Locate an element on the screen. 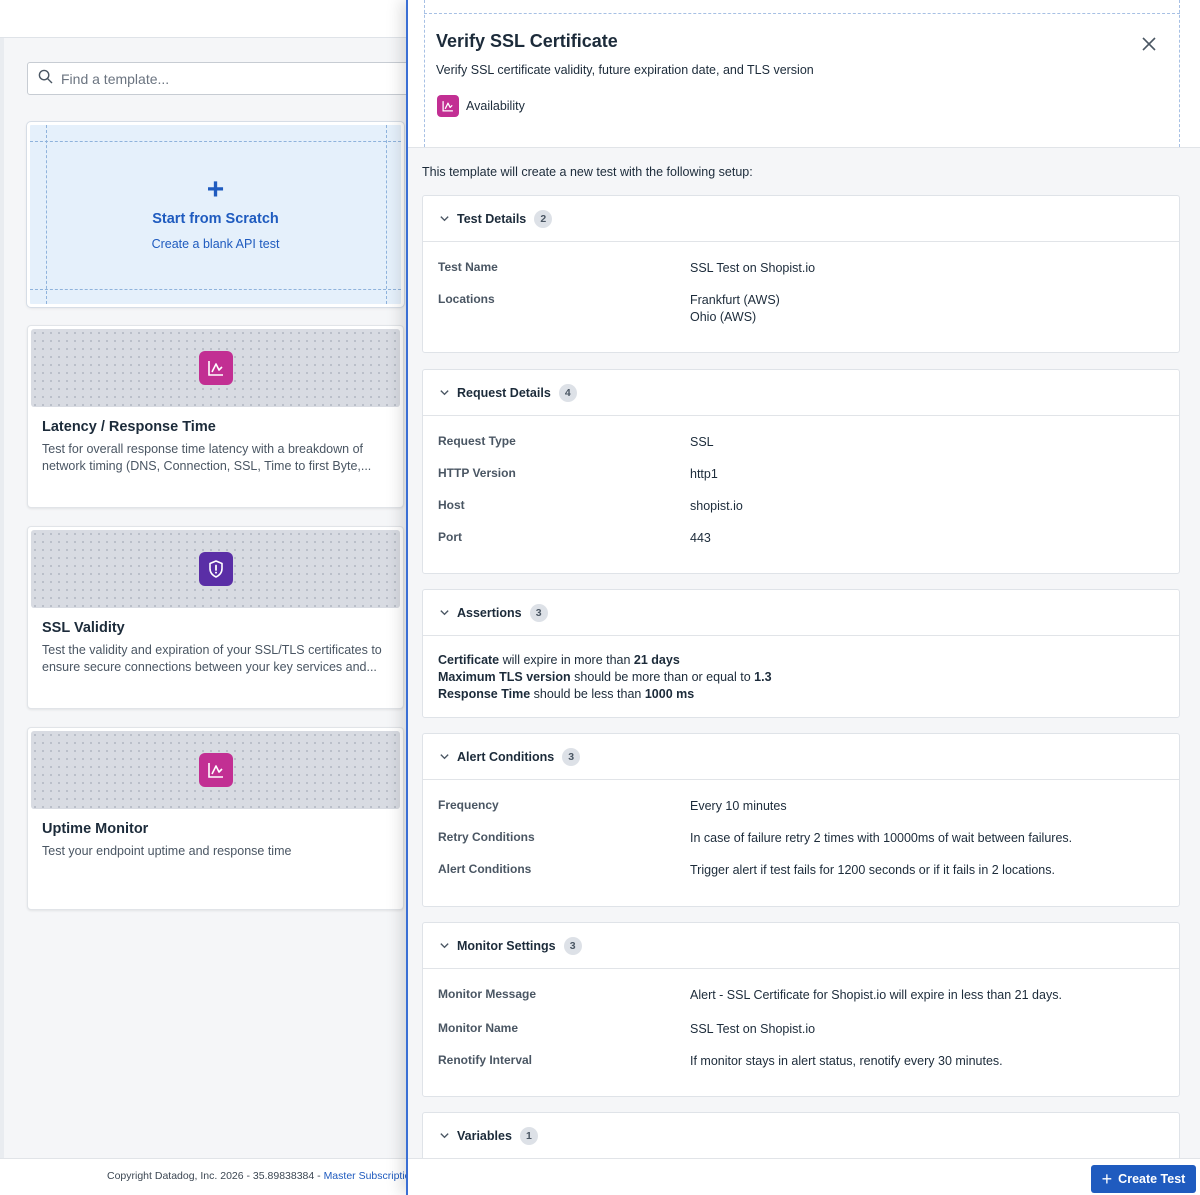 This screenshot has height=1195, width=1200. detail-key: Retry Conditions is located at coordinates (486, 837).